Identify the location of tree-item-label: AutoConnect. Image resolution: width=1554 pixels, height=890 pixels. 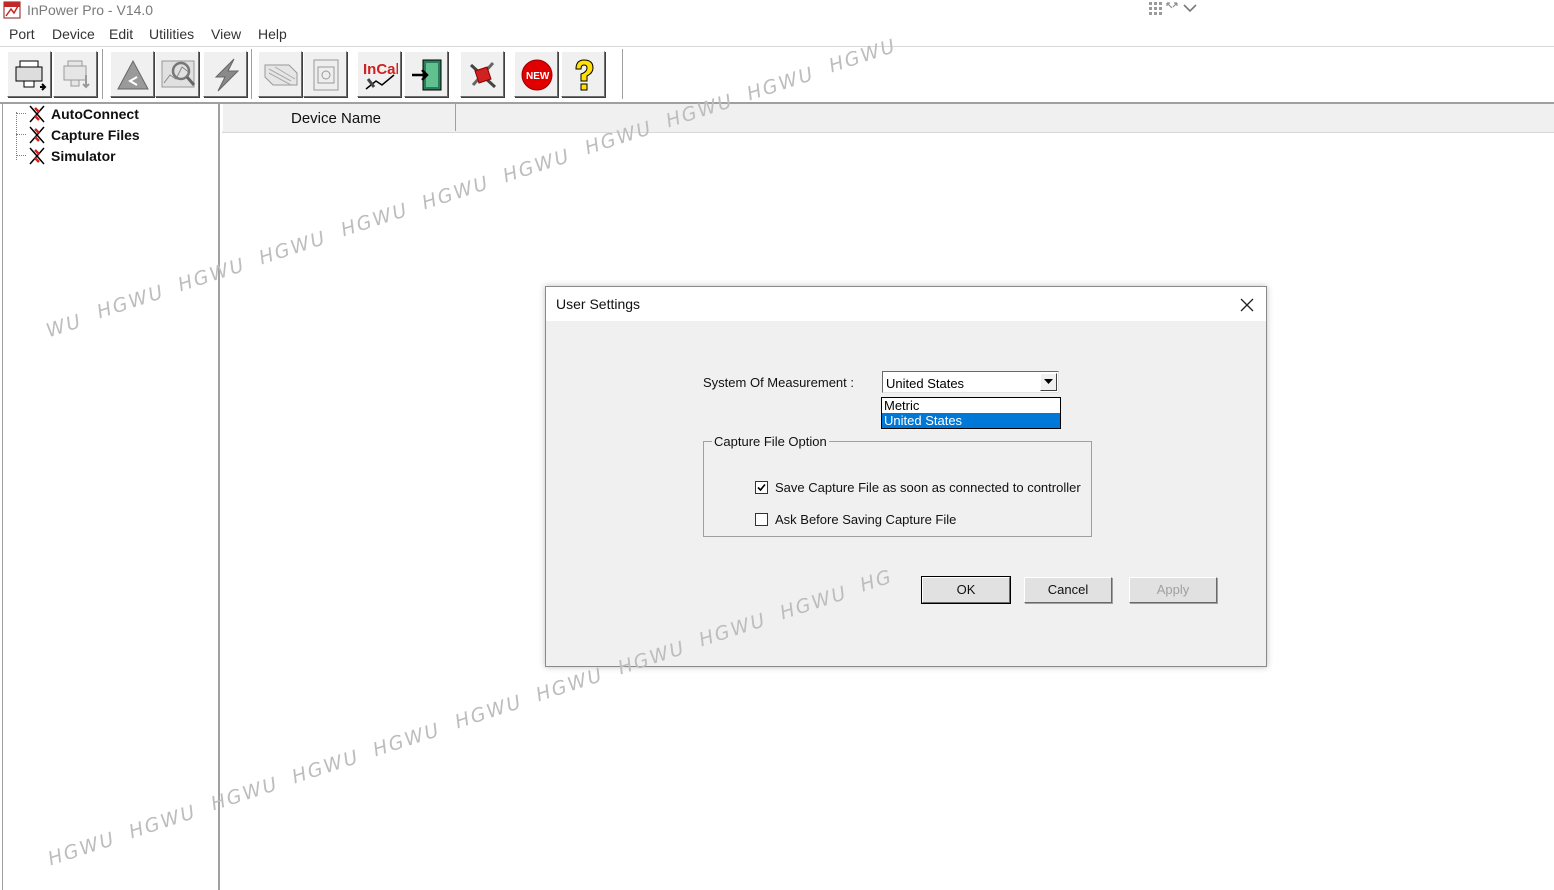
(95, 114).